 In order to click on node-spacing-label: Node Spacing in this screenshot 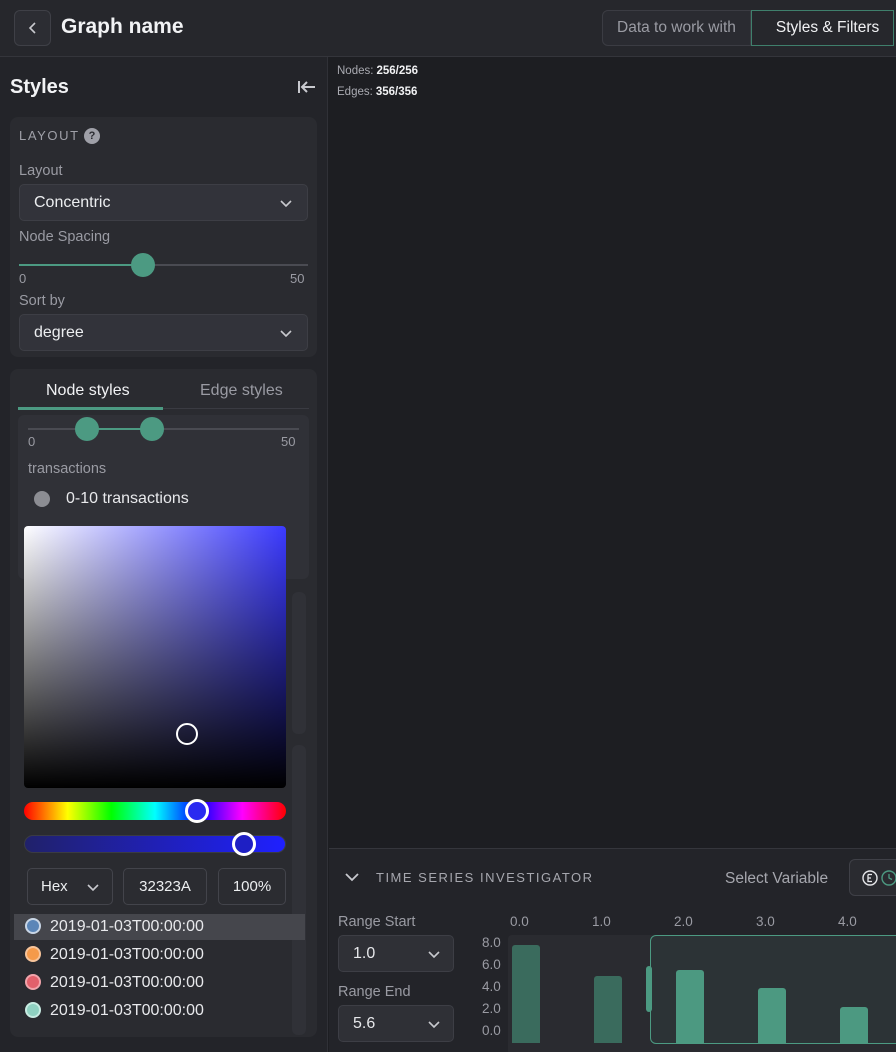, I will do `click(65, 237)`.